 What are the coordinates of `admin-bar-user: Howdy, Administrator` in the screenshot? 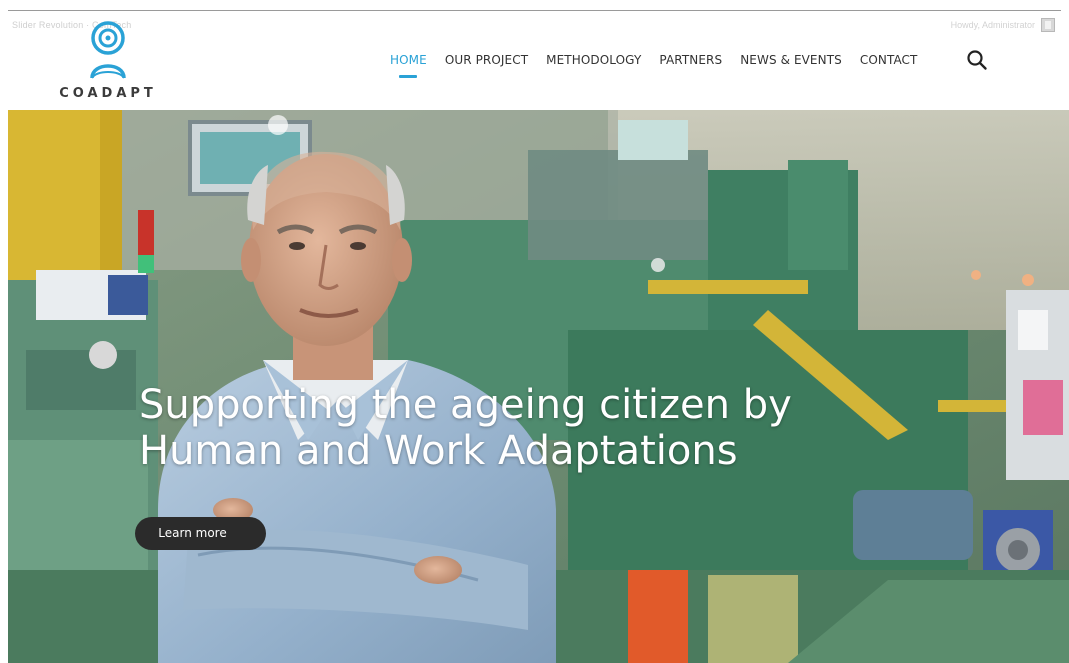 It's located at (1003, 25).